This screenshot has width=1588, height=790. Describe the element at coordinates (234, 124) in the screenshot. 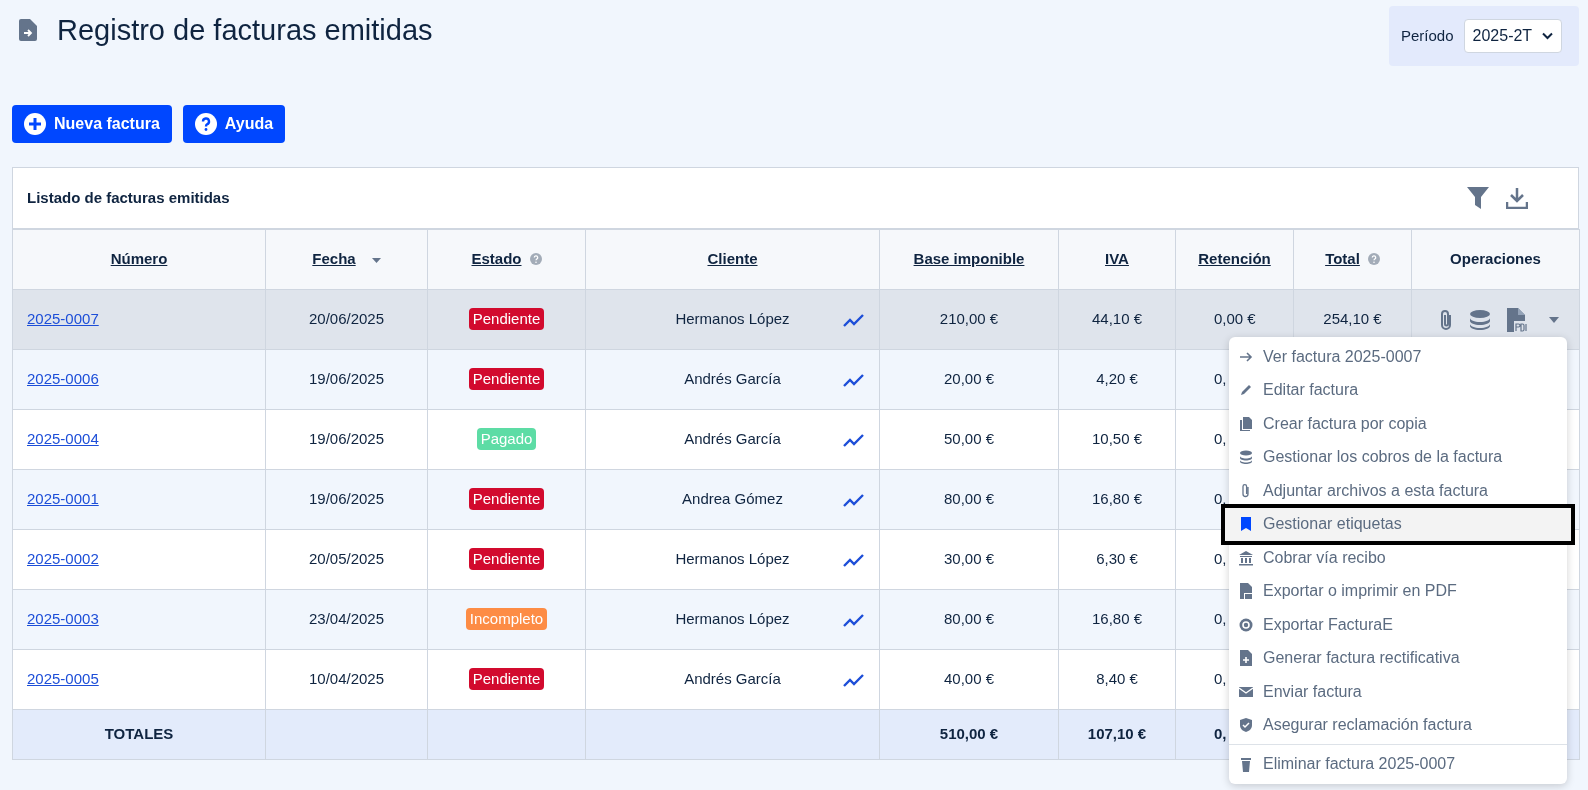

I see `help-button: Ayuda` at that location.